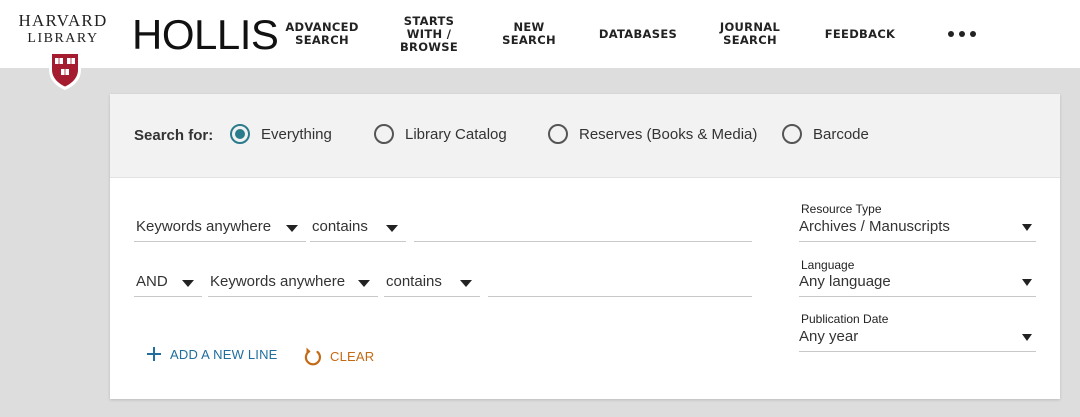 The image size is (1080, 417). What do you see at coordinates (845, 319) in the screenshot?
I see `publication-date-label: Publication Date` at bounding box center [845, 319].